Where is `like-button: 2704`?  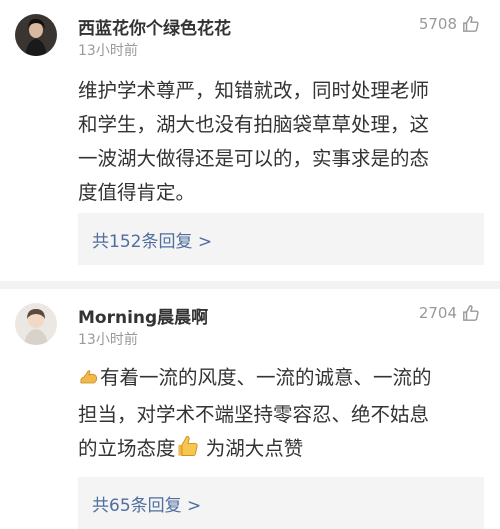 like-button: 2704 is located at coordinates (449, 313).